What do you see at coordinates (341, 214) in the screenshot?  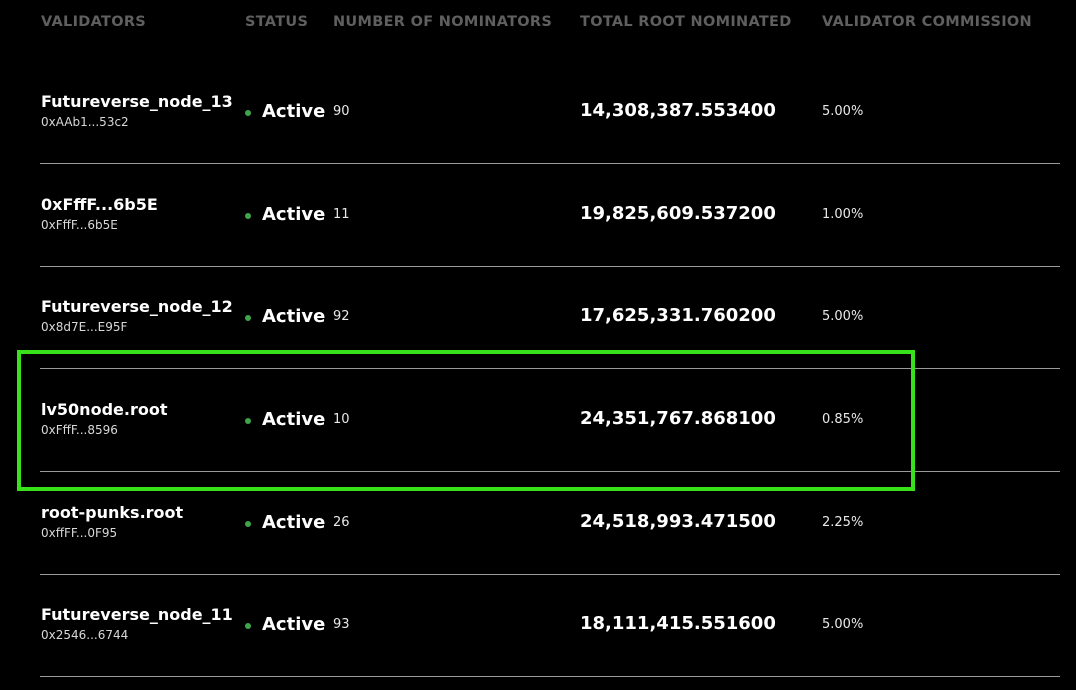 I see `nominator-count: 11` at bounding box center [341, 214].